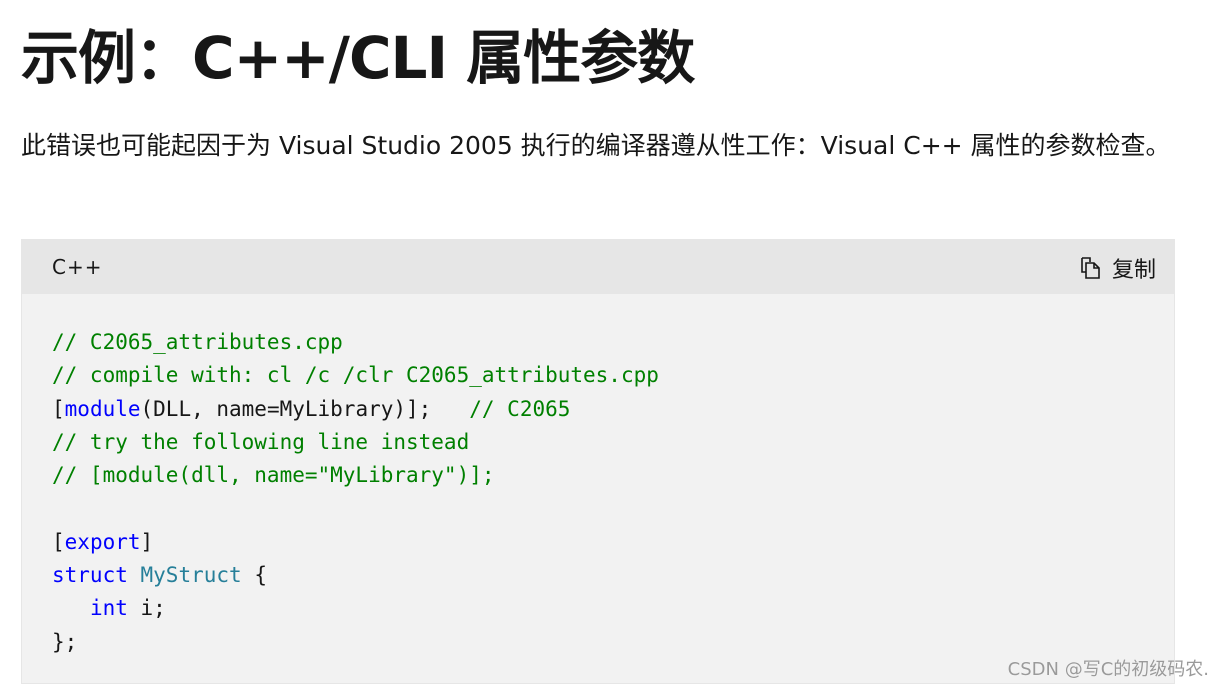 The height and width of the screenshot is (689, 1221). I want to click on code-token-plain: i;, so click(146, 608).